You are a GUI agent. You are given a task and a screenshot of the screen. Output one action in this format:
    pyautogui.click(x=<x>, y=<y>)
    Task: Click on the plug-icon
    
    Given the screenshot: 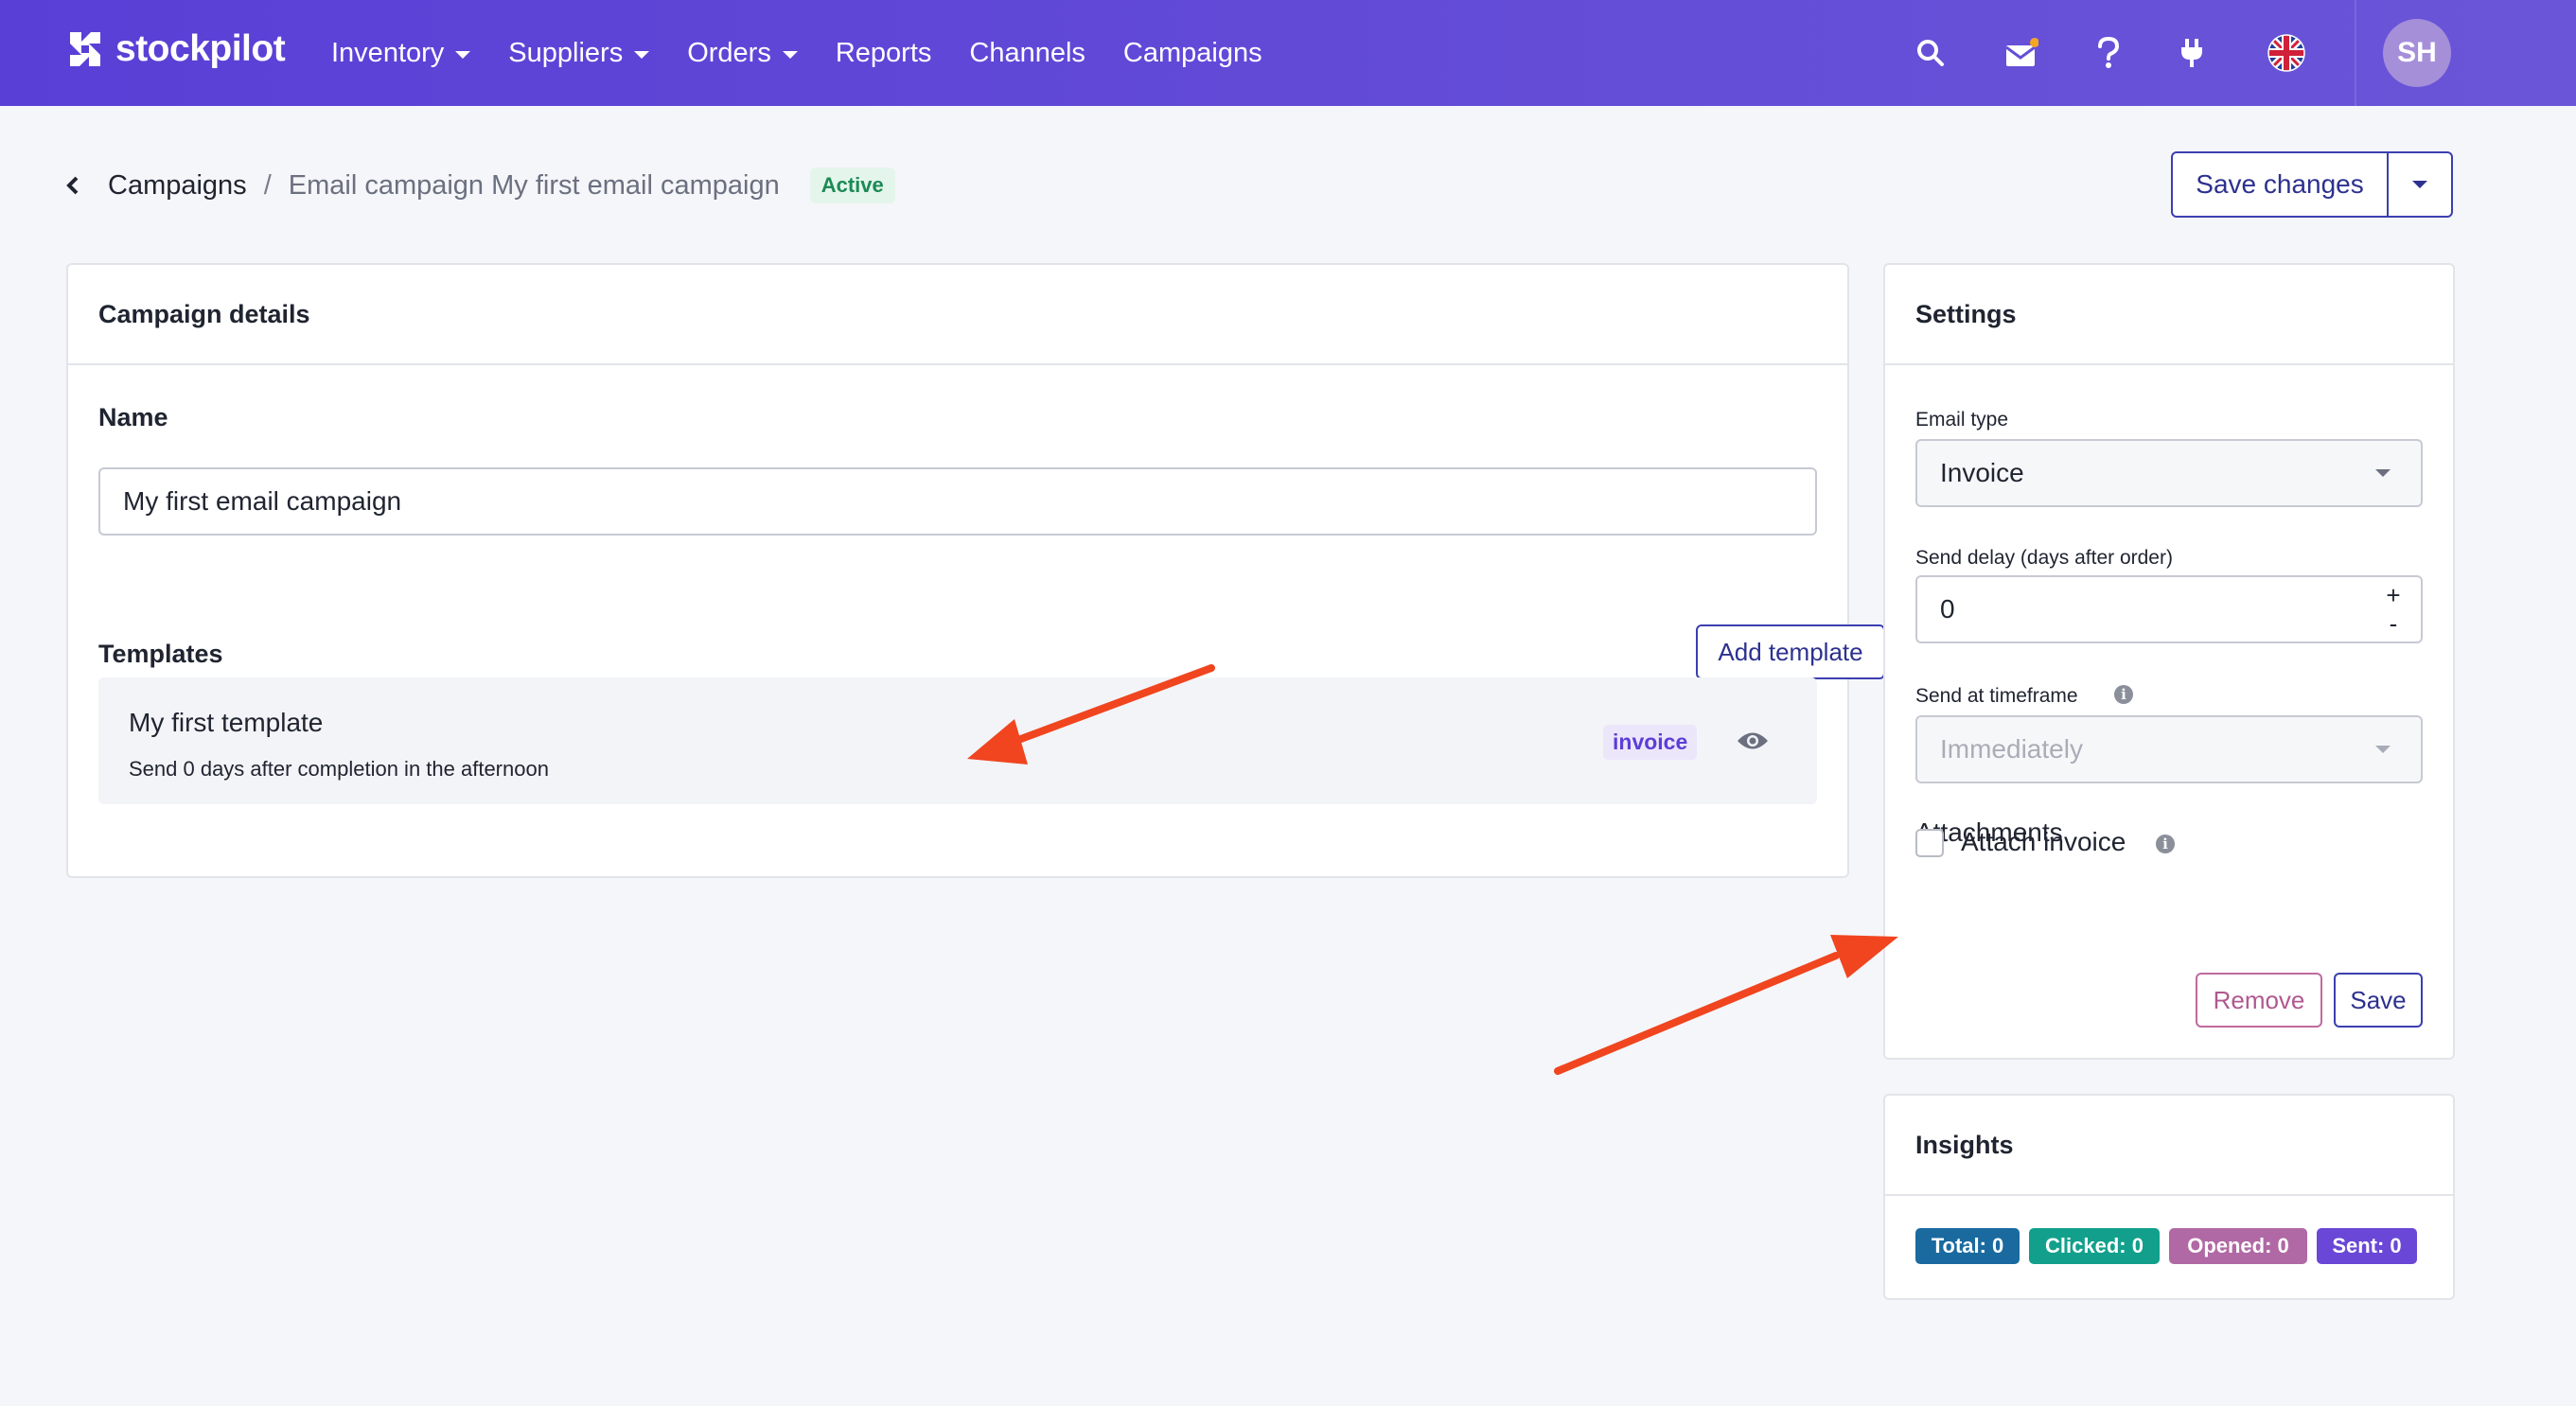 What is the action you would take?
    pyautogui.click(x=2191, y=53)
    